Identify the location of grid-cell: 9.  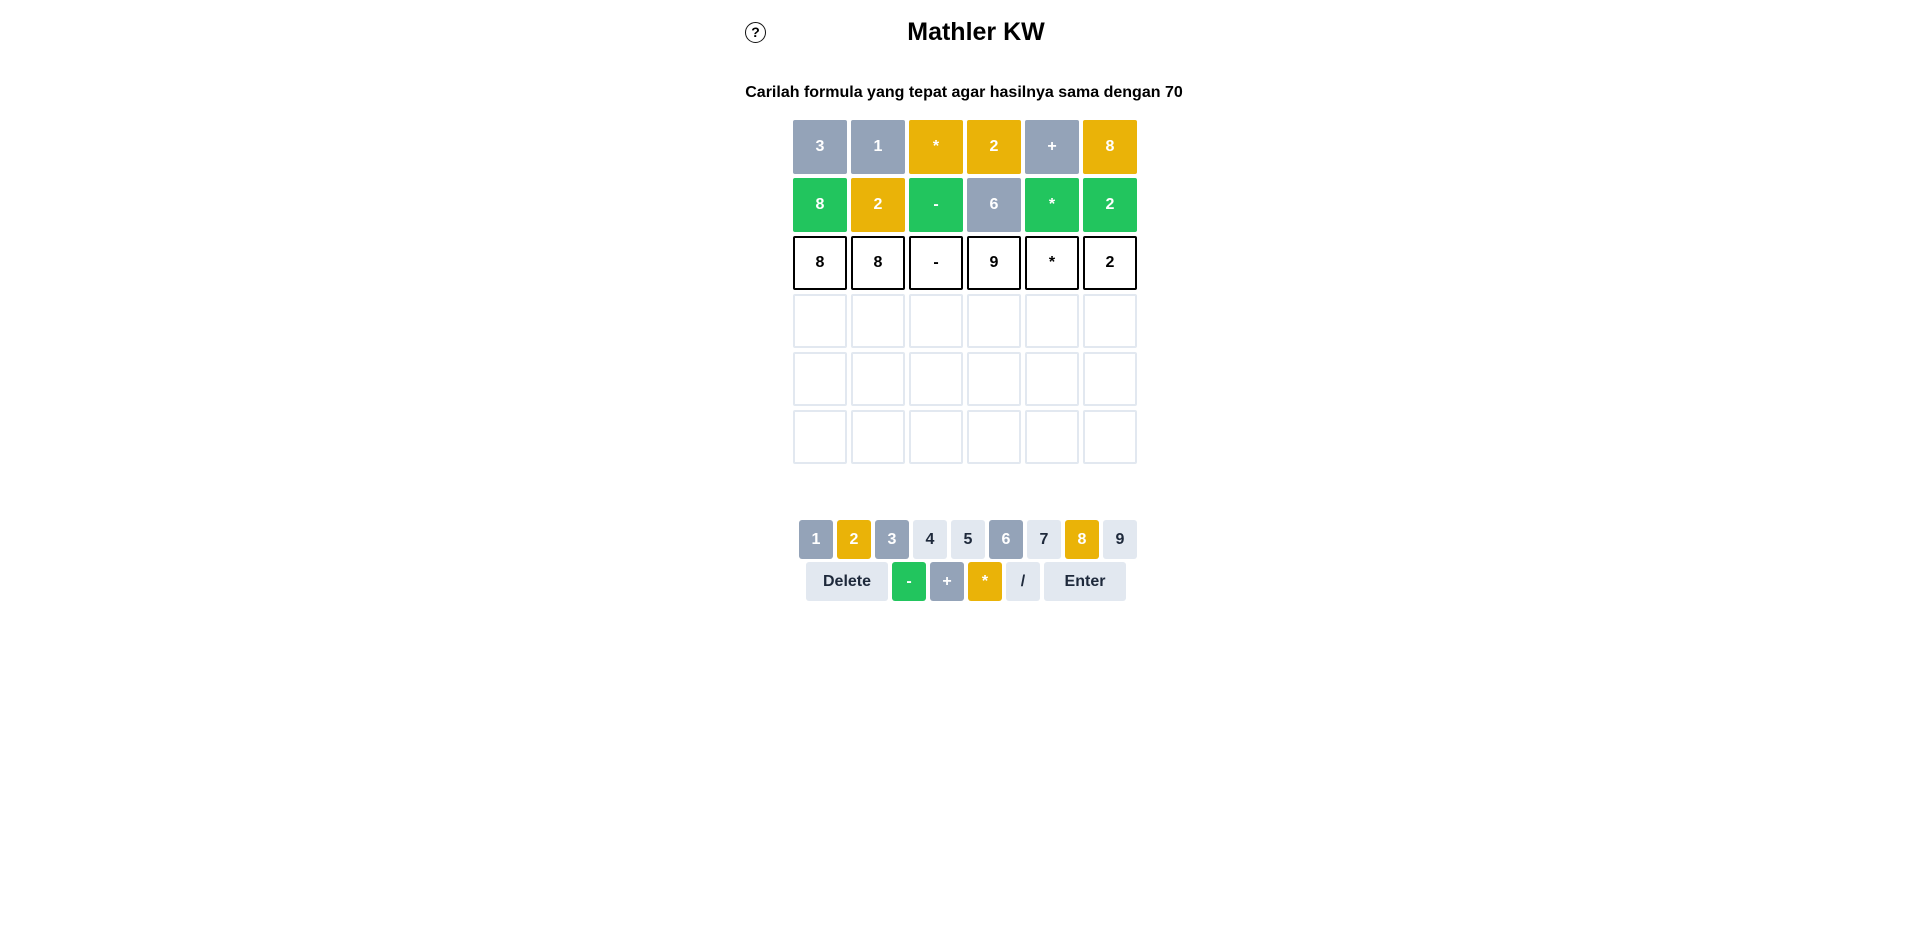
(994, 263).